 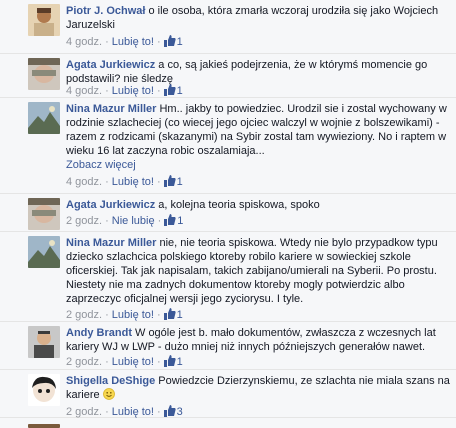 I want to click on comment-author: Piotr J. Ochwał, so click(x=105, y=11).